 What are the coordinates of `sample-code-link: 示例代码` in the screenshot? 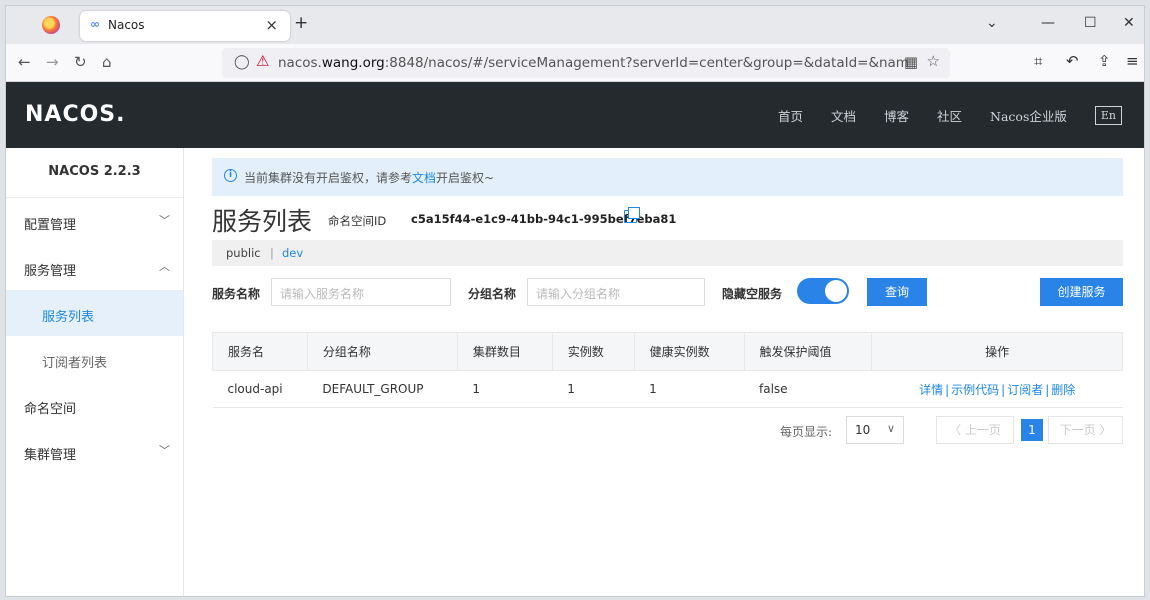 It's located at (975, 390).